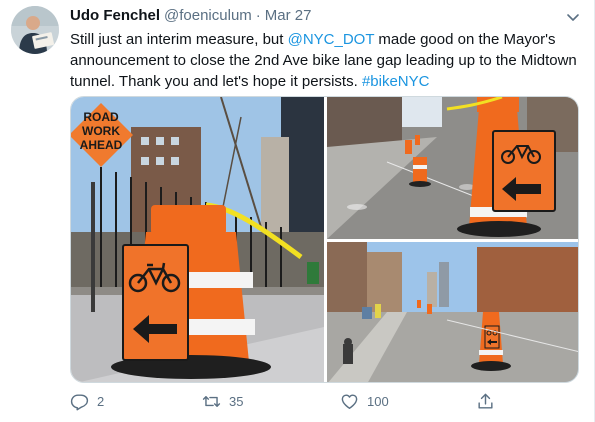 The height and width of the screenshot is (422, 595). Describe the element at coordinates (331, 39) in the screenshot. I see `mention-link: @NYC_DOT` at that location.